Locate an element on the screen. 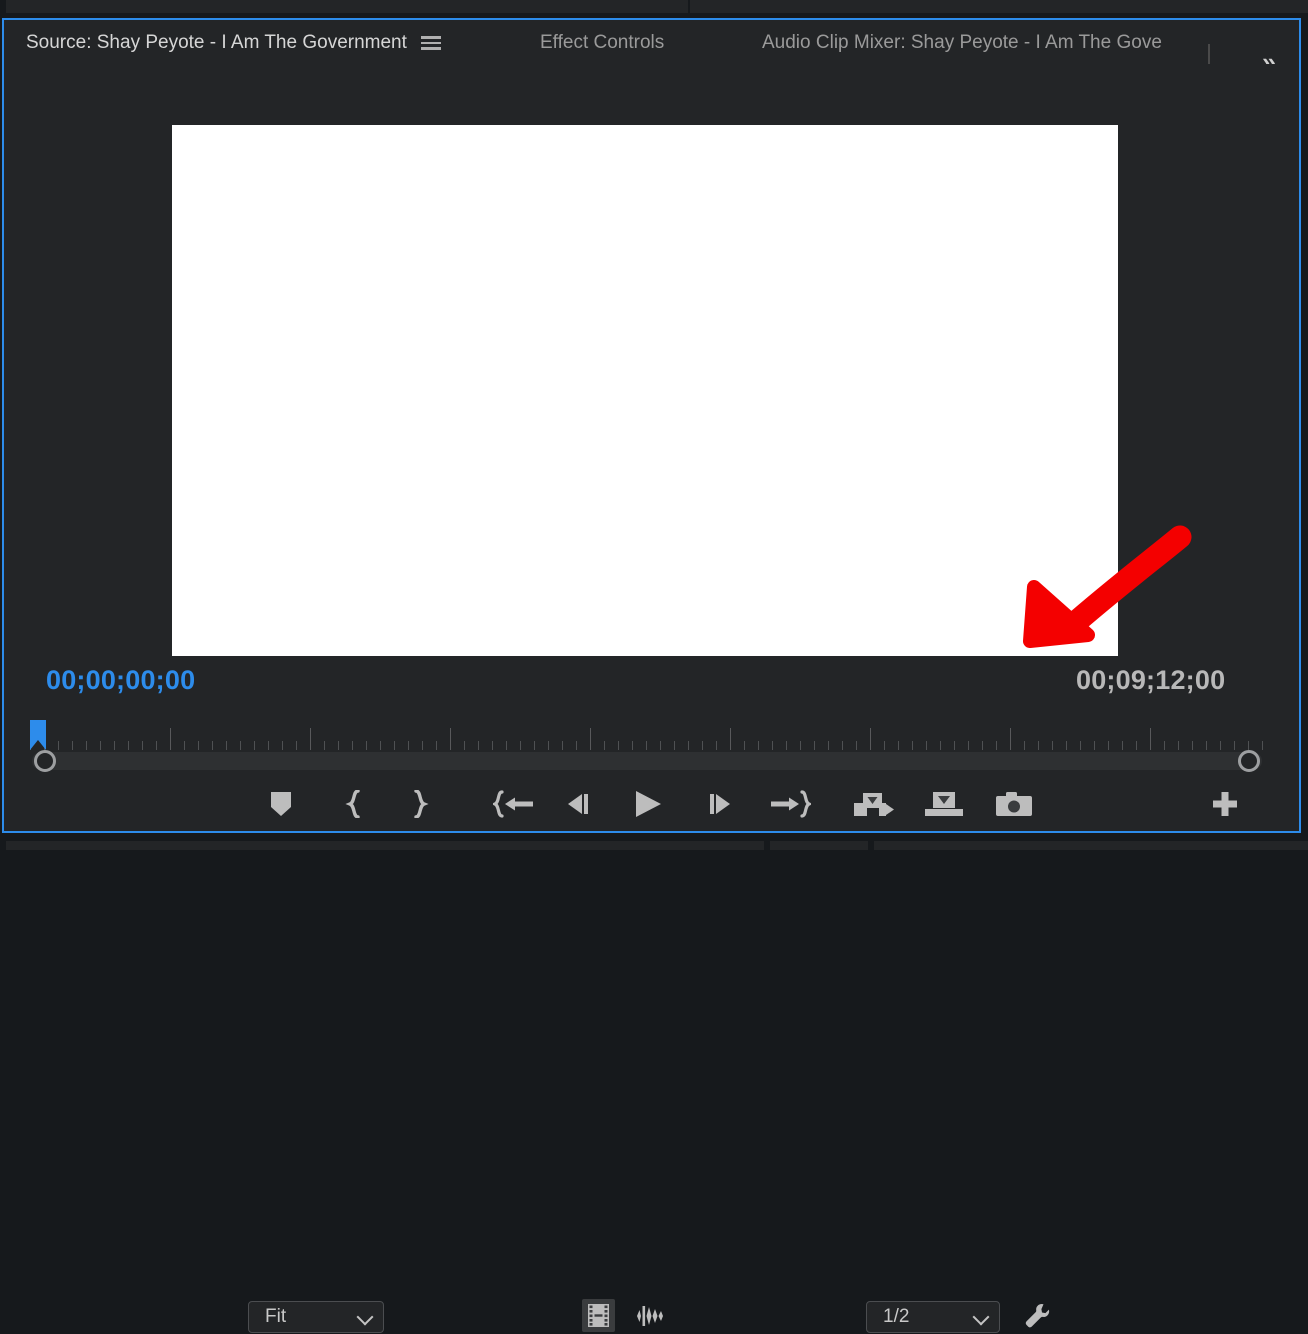 The height and width of the screenshot is (1334, 1308). drag-video-only-filmstrip-icon is located at coordinates (598, 1315).